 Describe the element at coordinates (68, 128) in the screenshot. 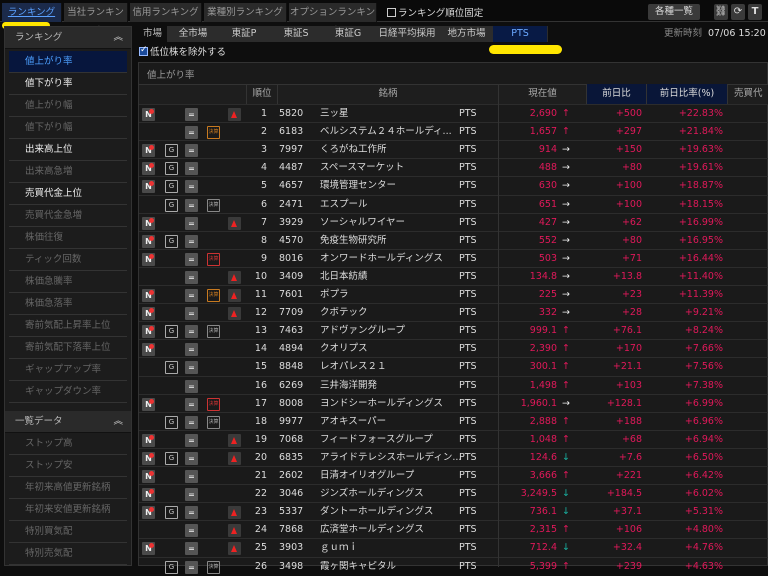

I see `sidebar-item: 値下がり幅` at that location.